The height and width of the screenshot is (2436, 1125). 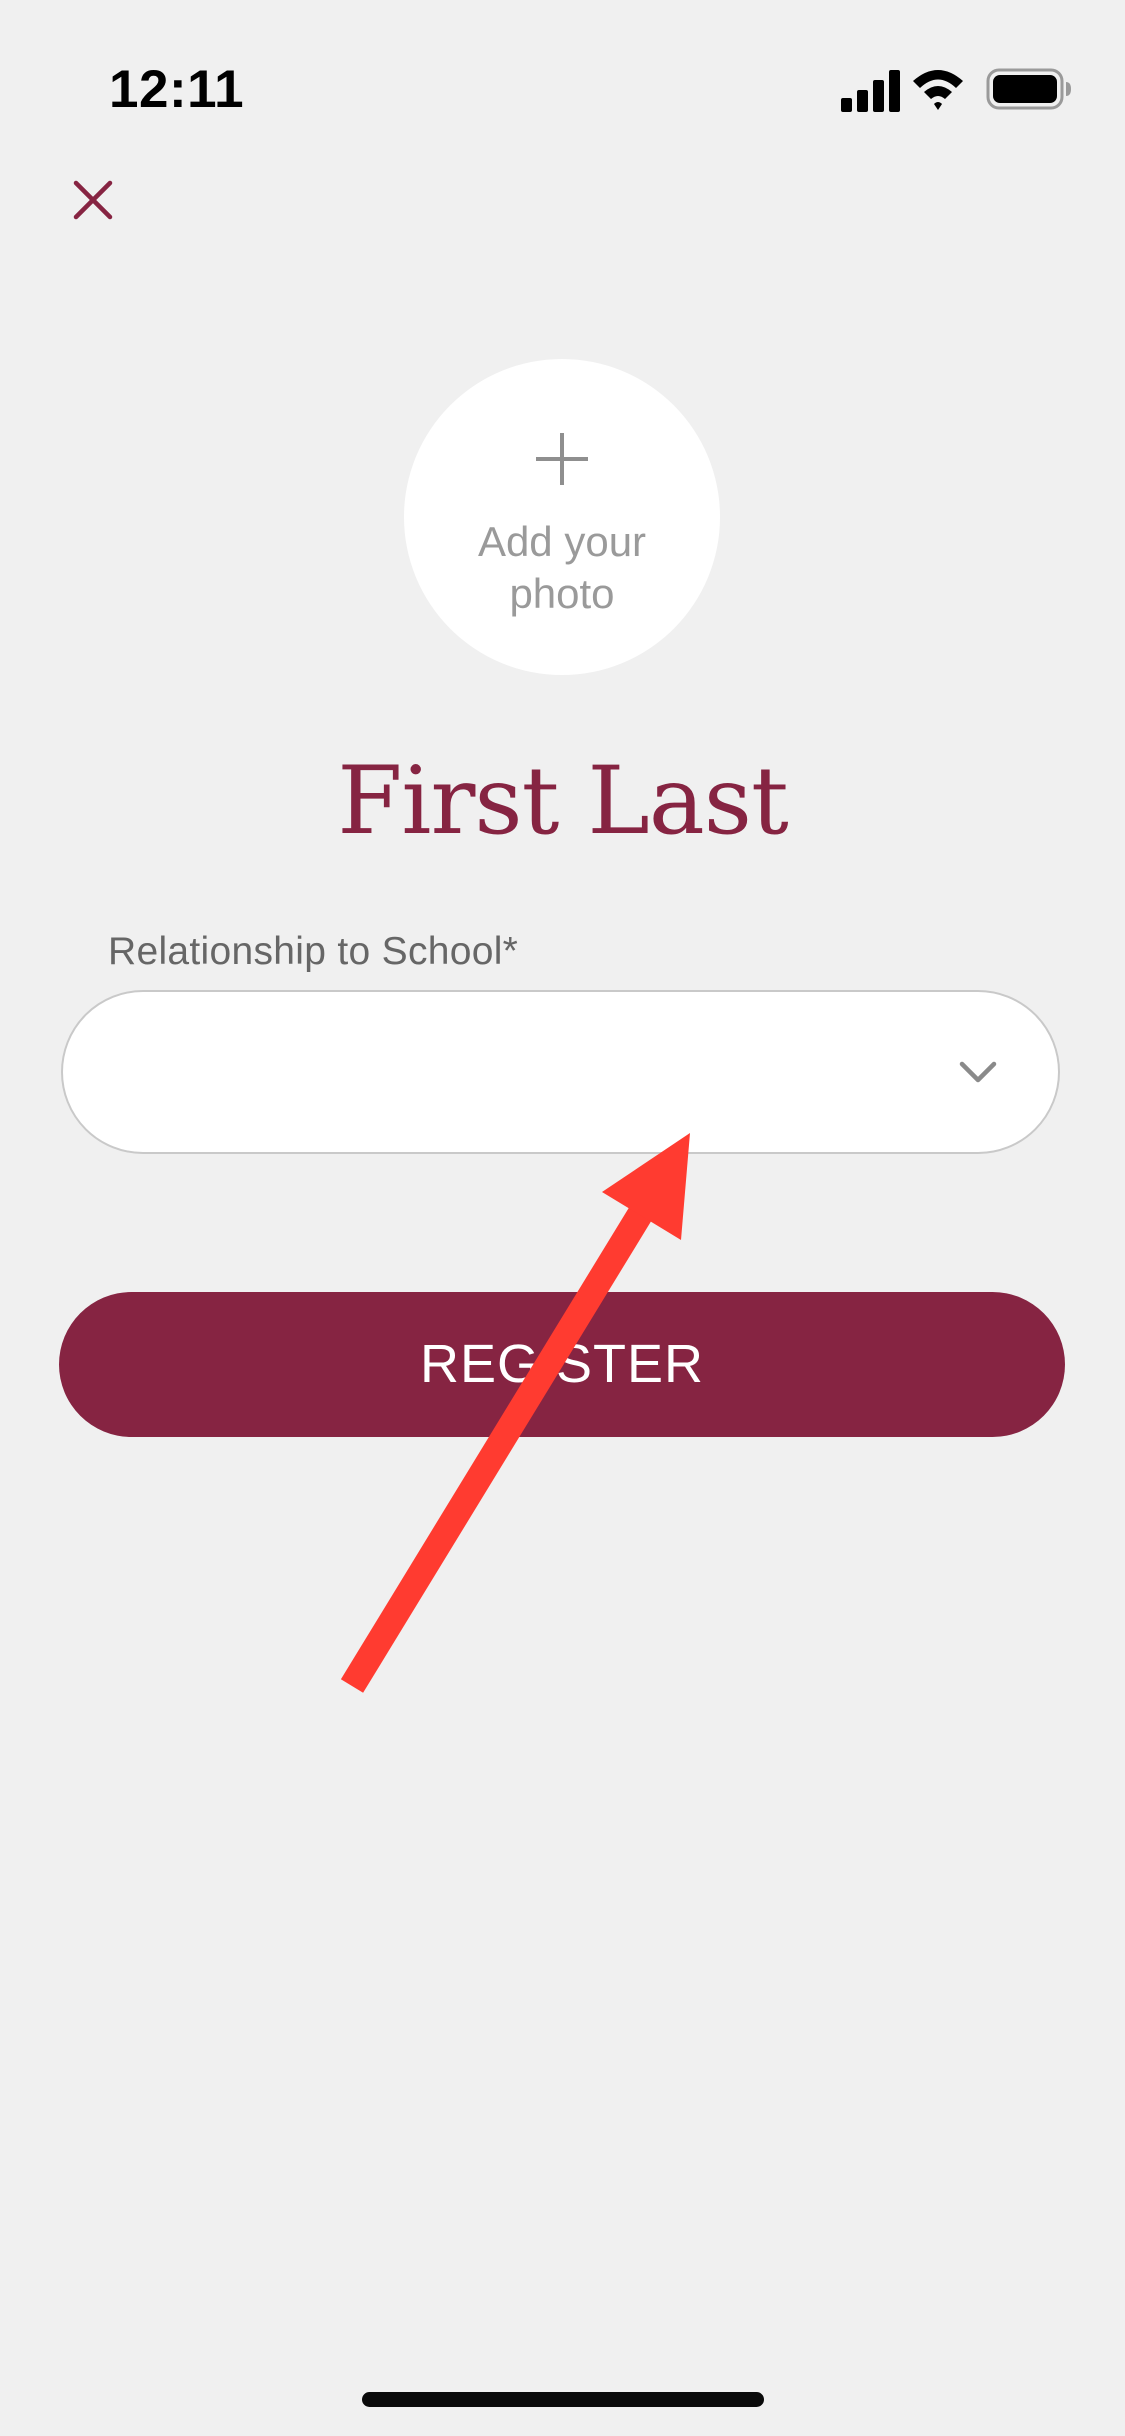 I want to click on chevron-down-icon, so click(x=978, y=1072).